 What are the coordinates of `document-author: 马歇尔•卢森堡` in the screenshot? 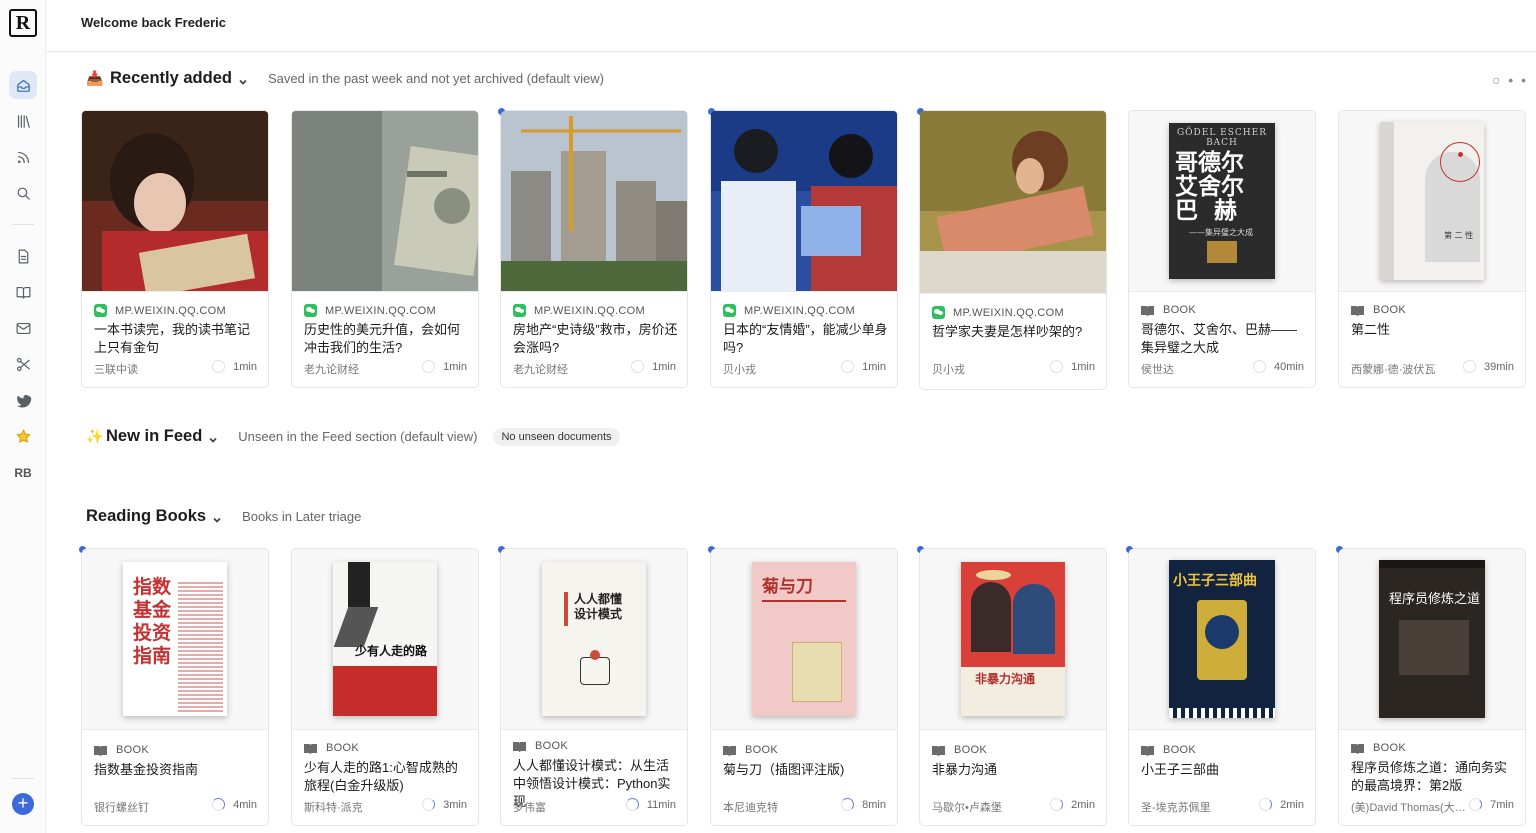 It's located at (967, 808).